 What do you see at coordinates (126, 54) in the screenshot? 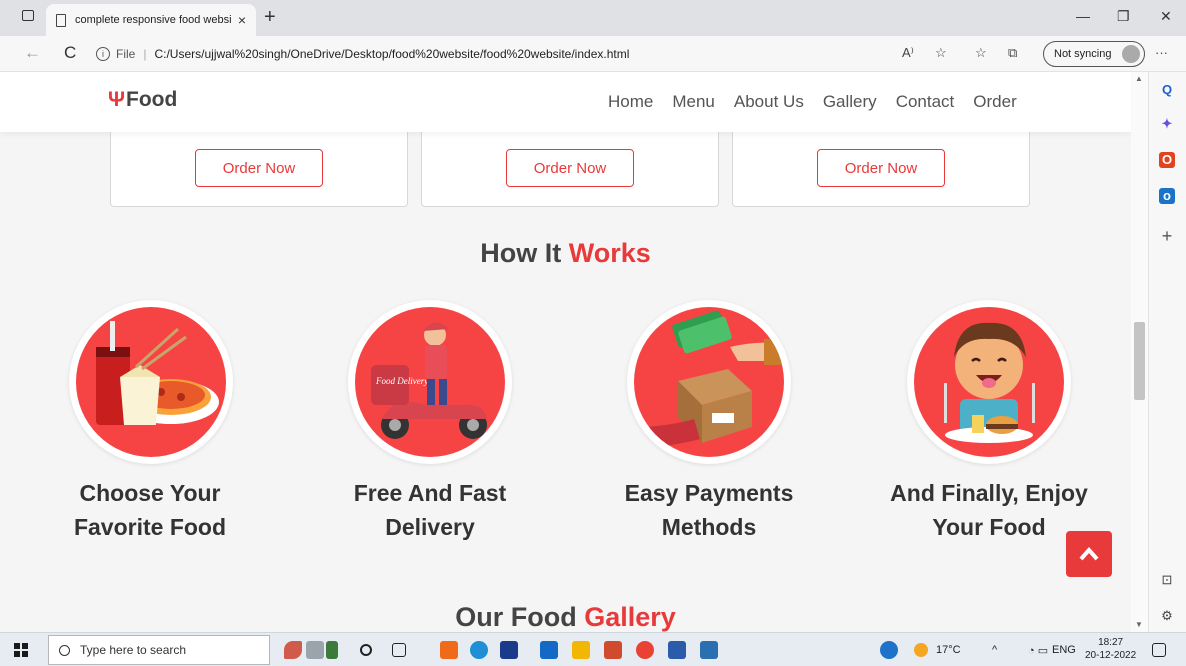
I see `file-label: File` at bounding box center [126, 54].